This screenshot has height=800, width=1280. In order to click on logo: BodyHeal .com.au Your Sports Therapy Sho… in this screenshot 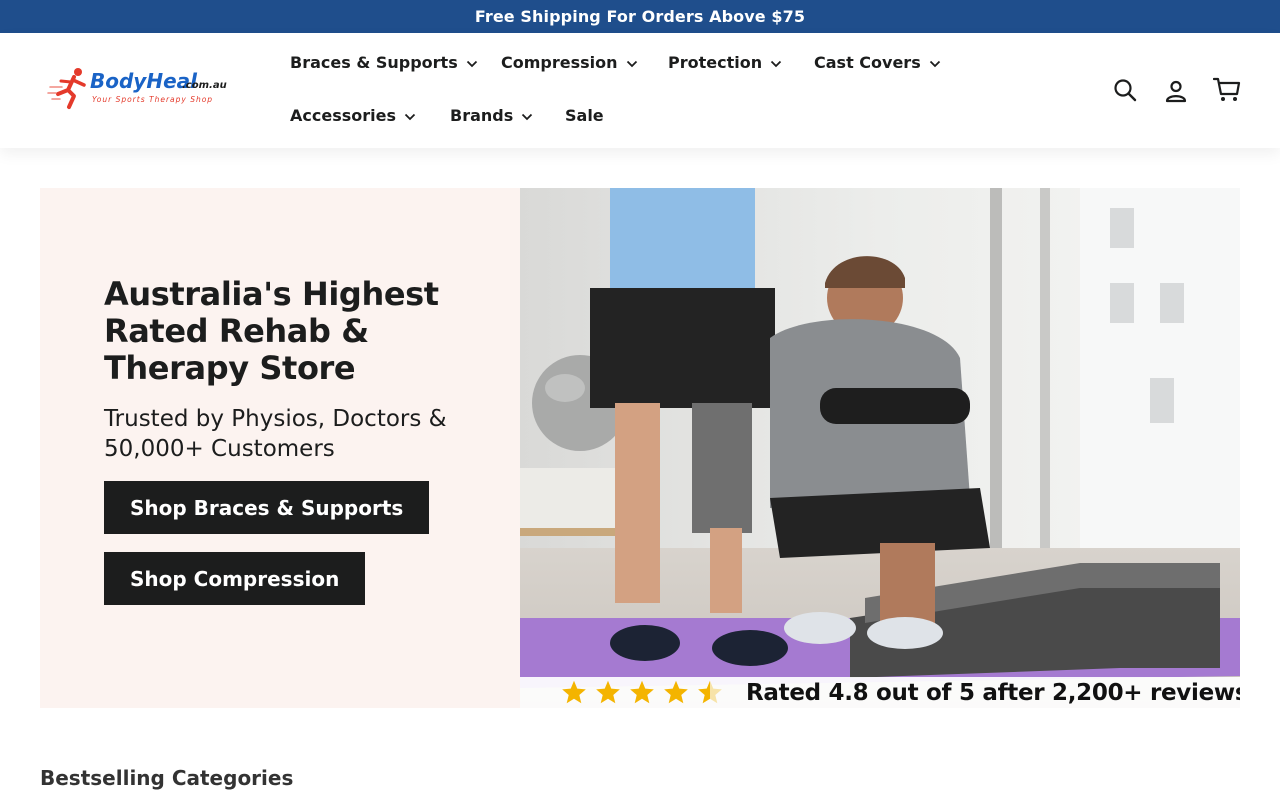, I will do `click(144, 88)`.